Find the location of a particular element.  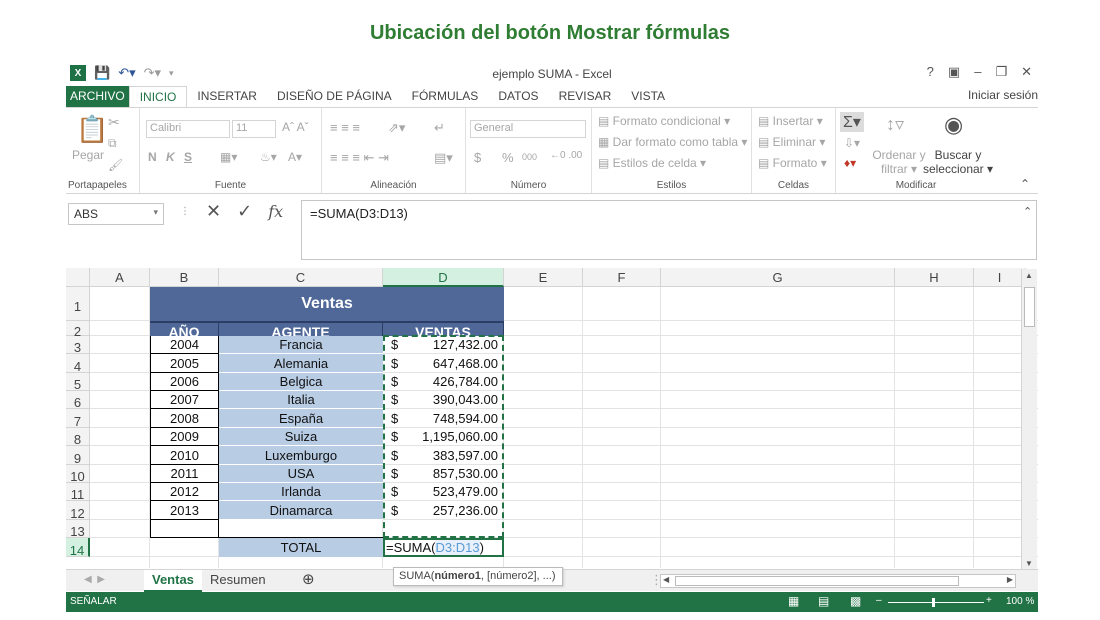

scroll-thumb is located at coordinates (1029, 307).